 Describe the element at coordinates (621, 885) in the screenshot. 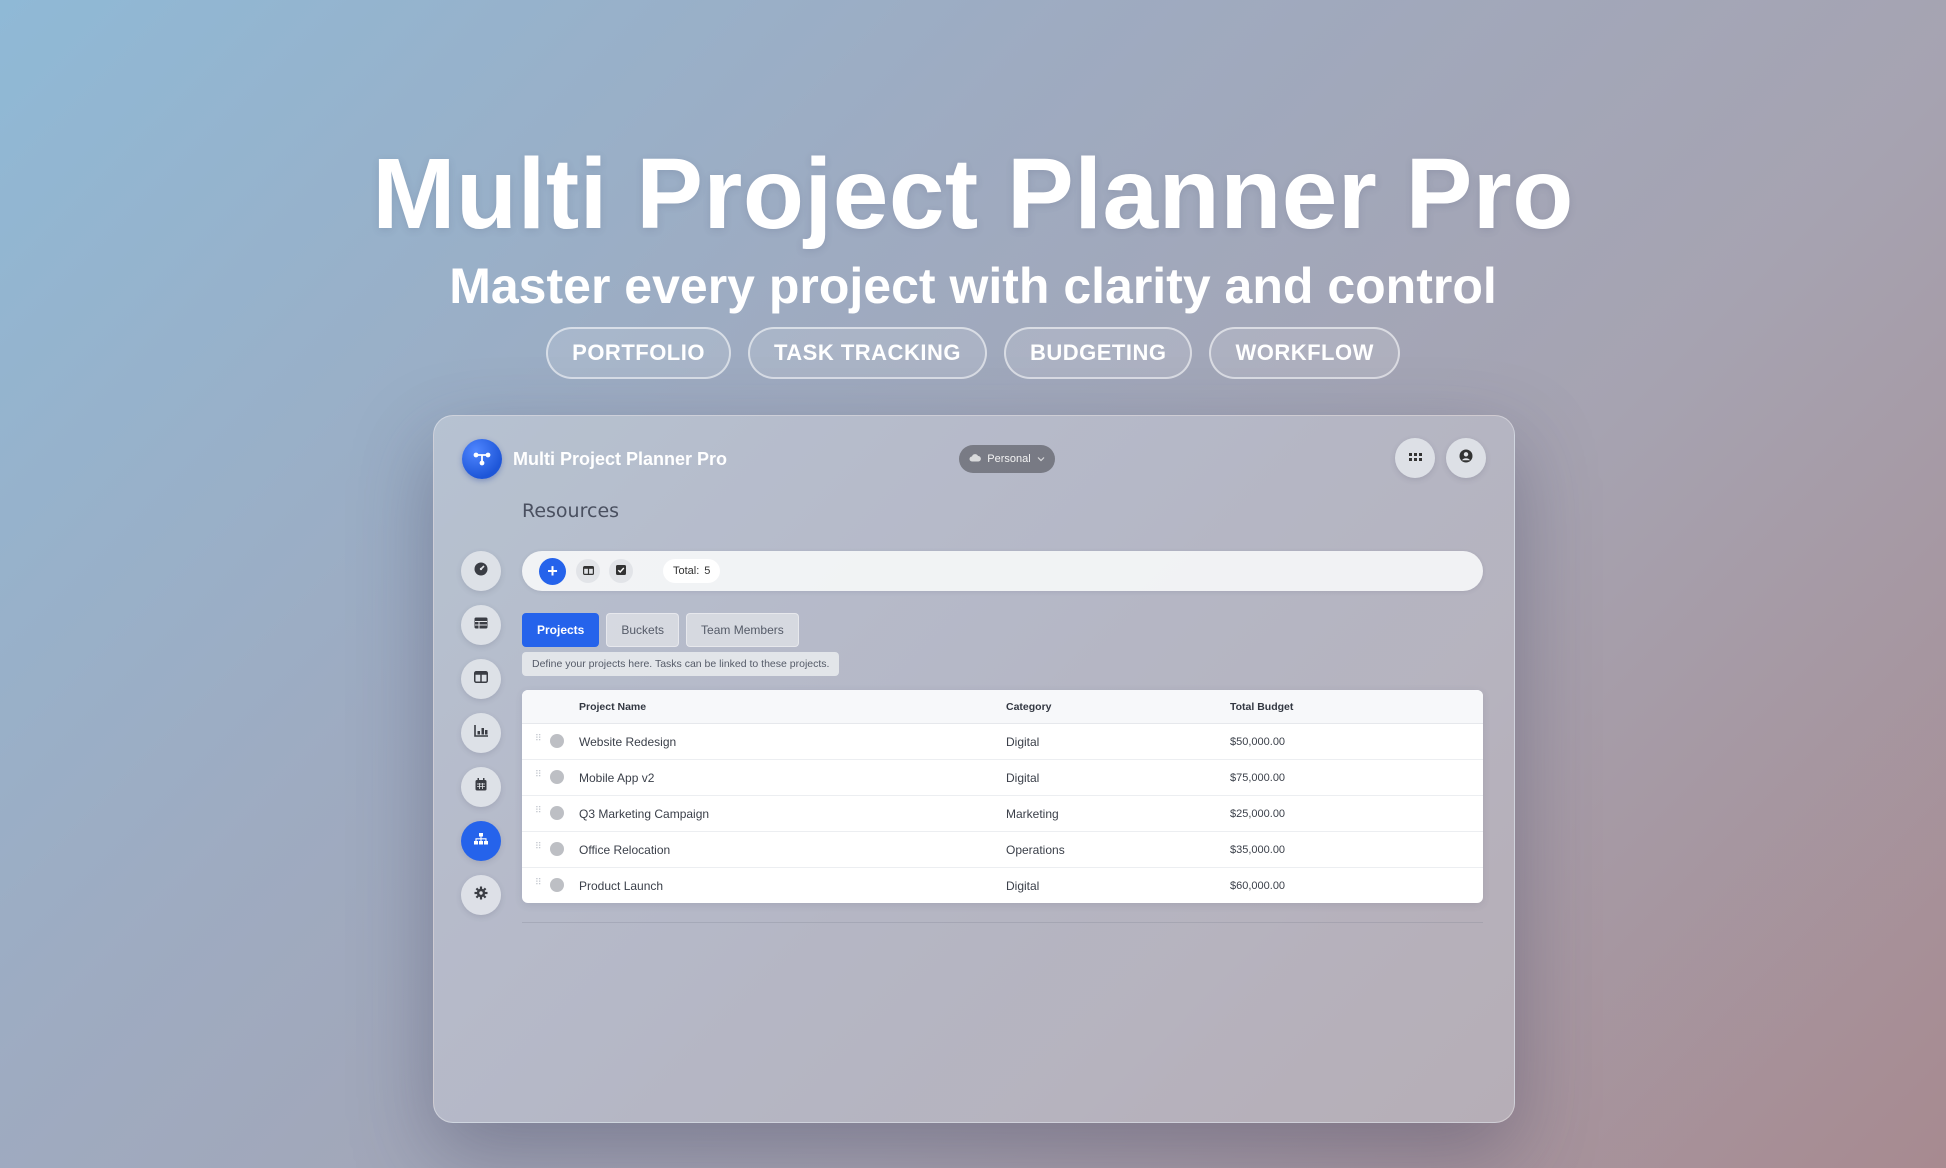

I see `project-name: Product Launch` at that location.